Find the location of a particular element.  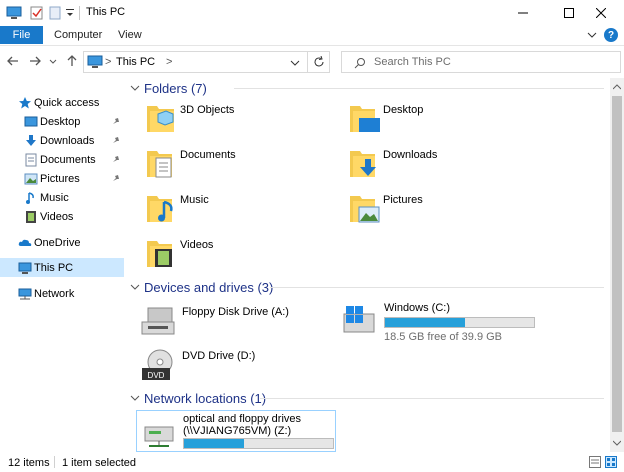

details-view-icon is located at coordinates (595, 462).